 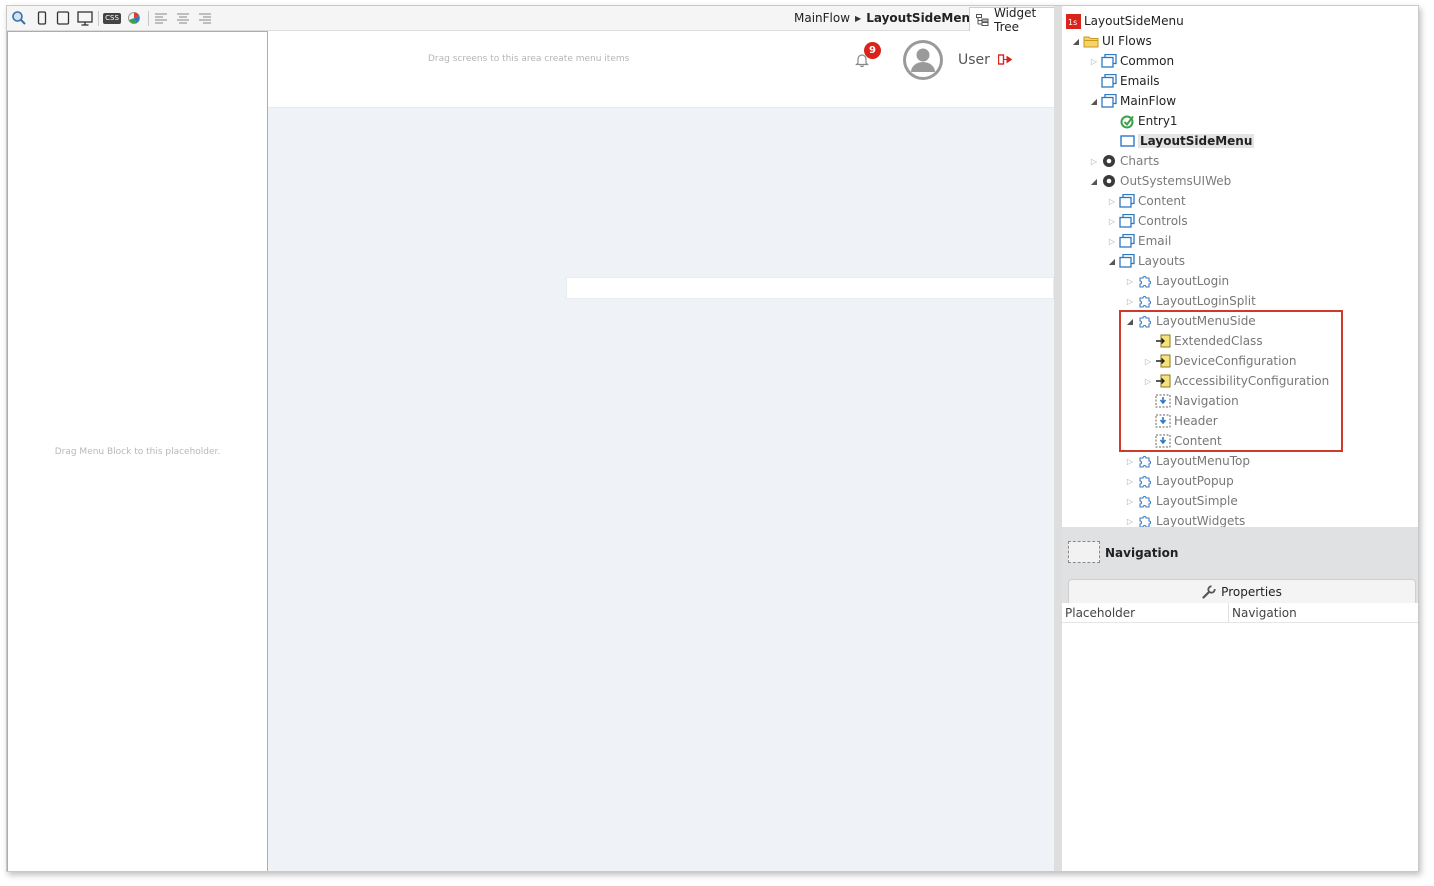 What do you see at coordinates (1179, 481) in the screenshot?
I see `tree-node-layoutpopup: ▷ LayoutPopup` at bounding box center [1179, 481].